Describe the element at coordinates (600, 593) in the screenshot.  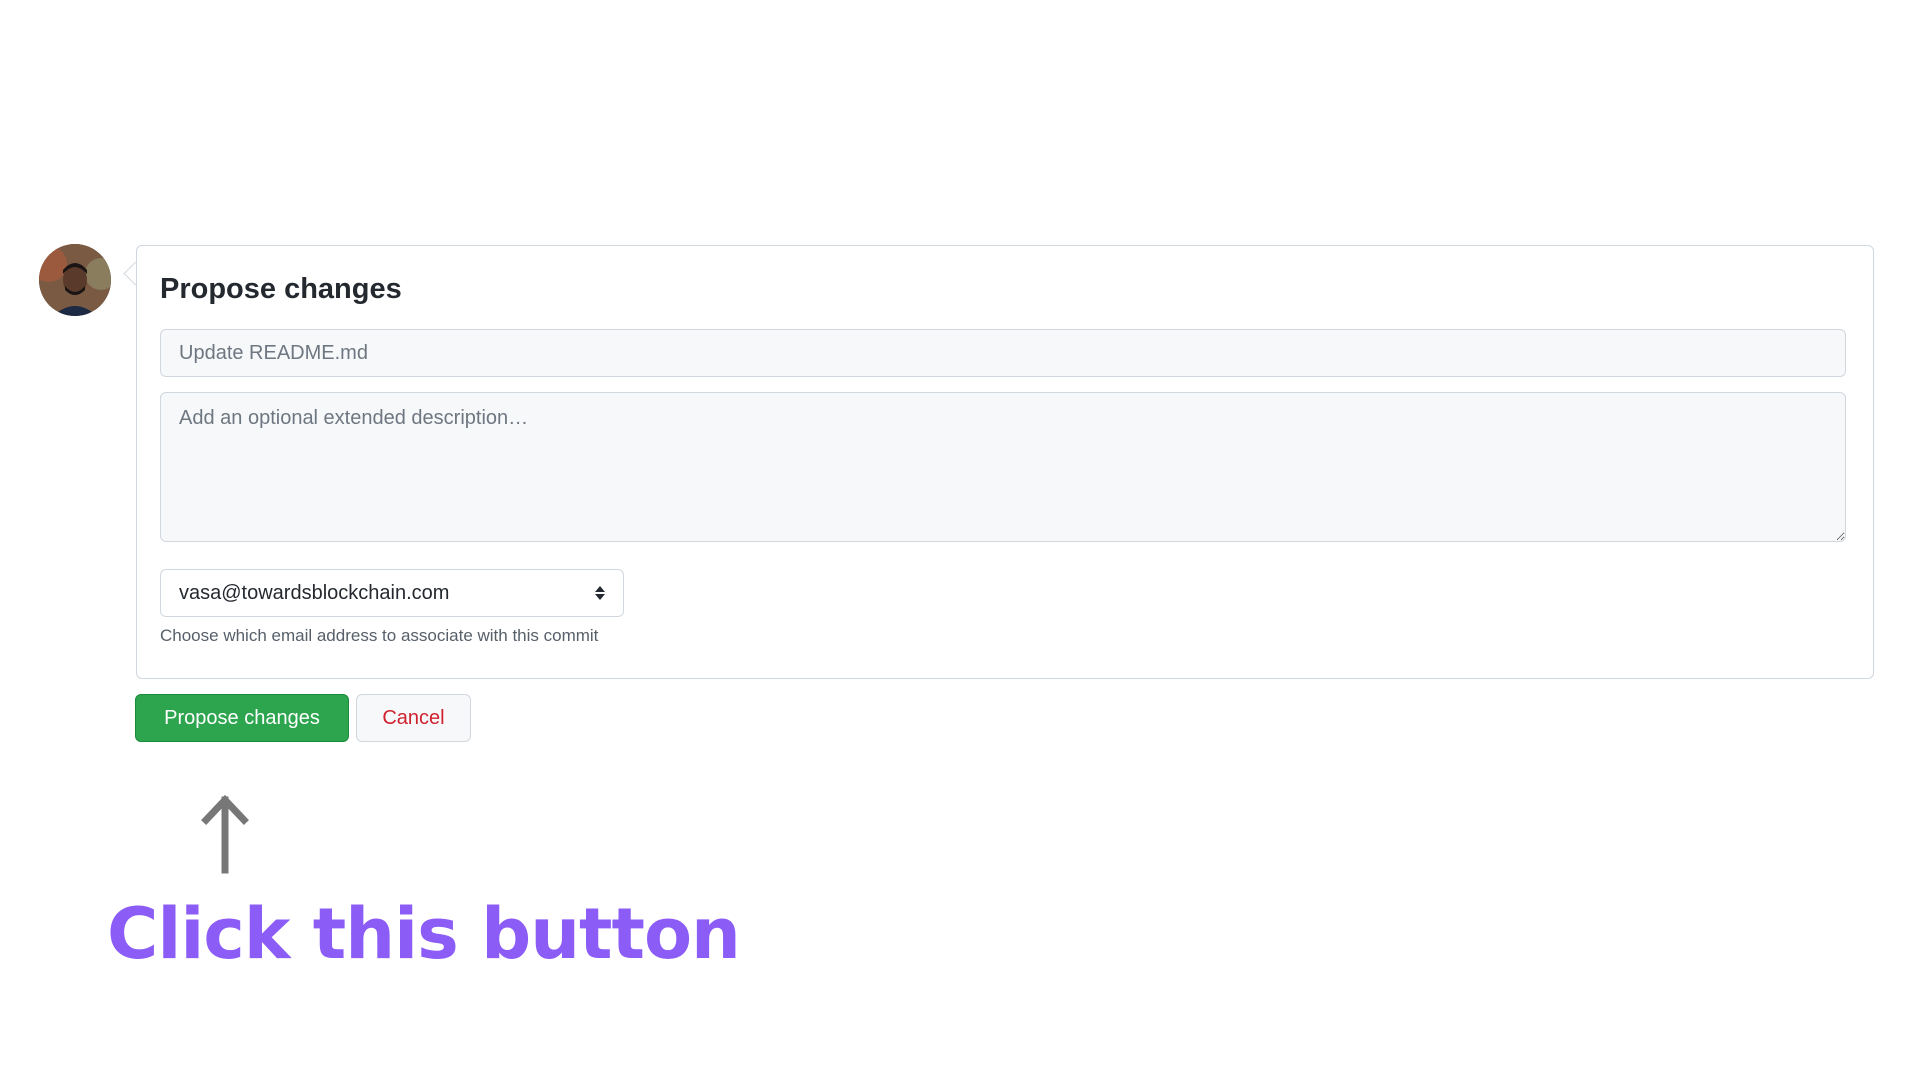
I see `select-chevron-icon` at that location.